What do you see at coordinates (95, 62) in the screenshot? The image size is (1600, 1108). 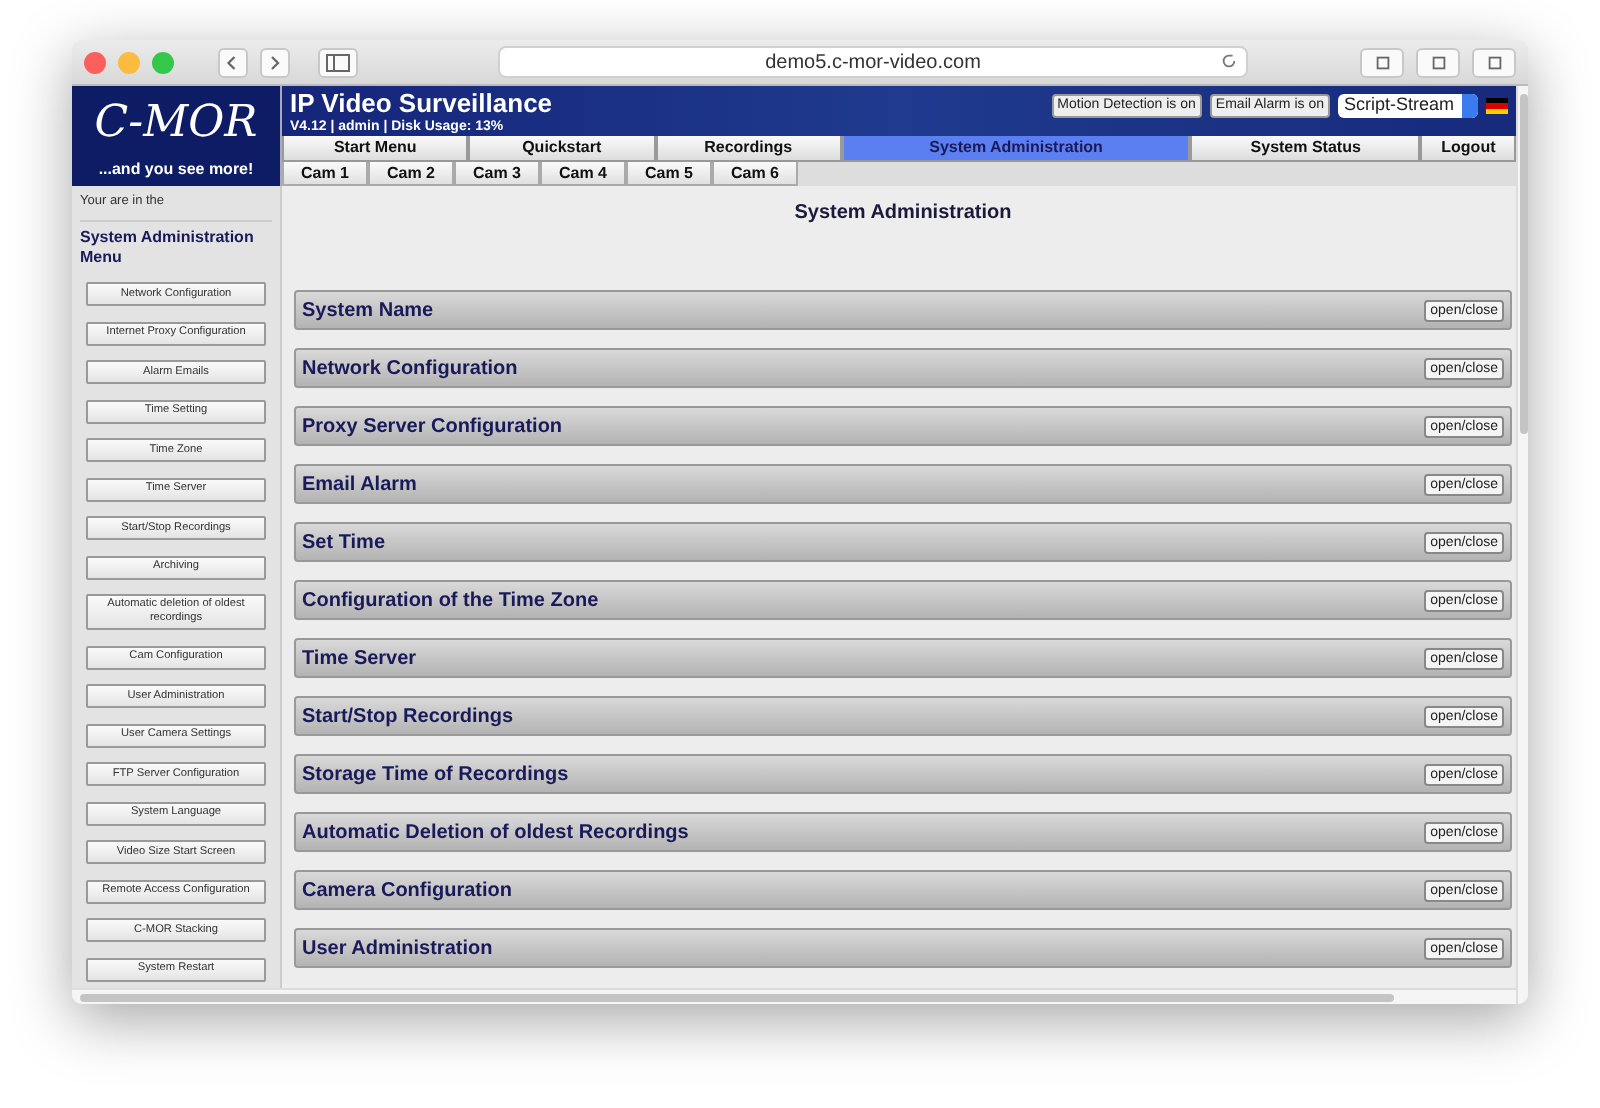 I see `window-control-icon` at bounding box center [95, 62].